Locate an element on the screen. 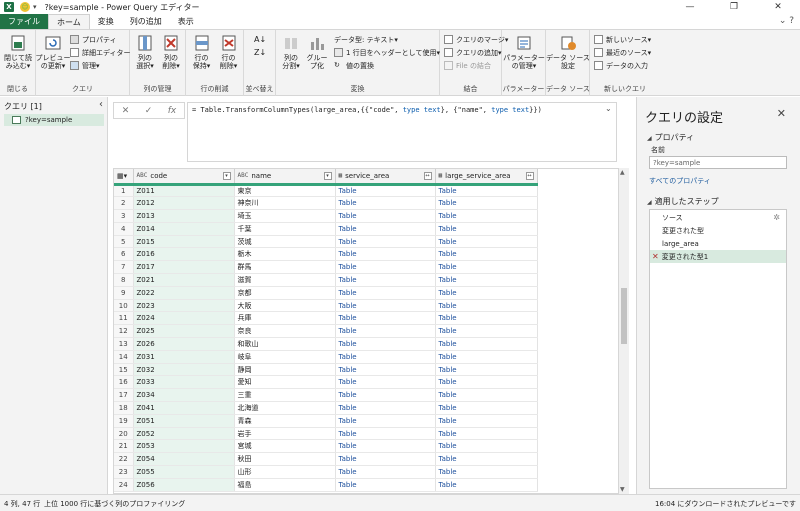 This screenshot has height=511, width=800. query-name-input: ?key=sample is located at coordinates (718, 162).